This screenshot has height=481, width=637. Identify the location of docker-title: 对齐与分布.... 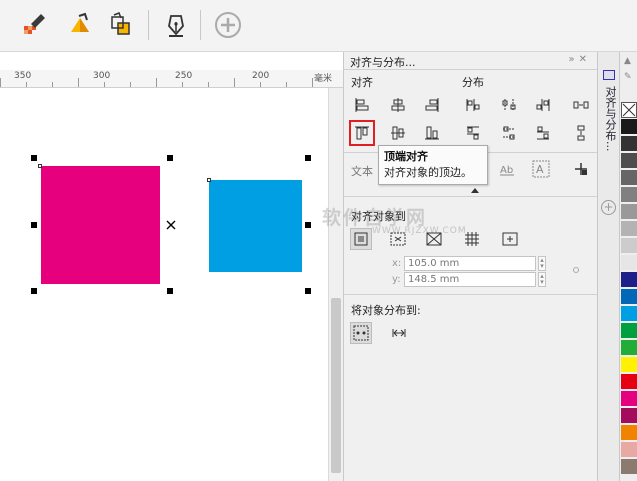
(383, 62).